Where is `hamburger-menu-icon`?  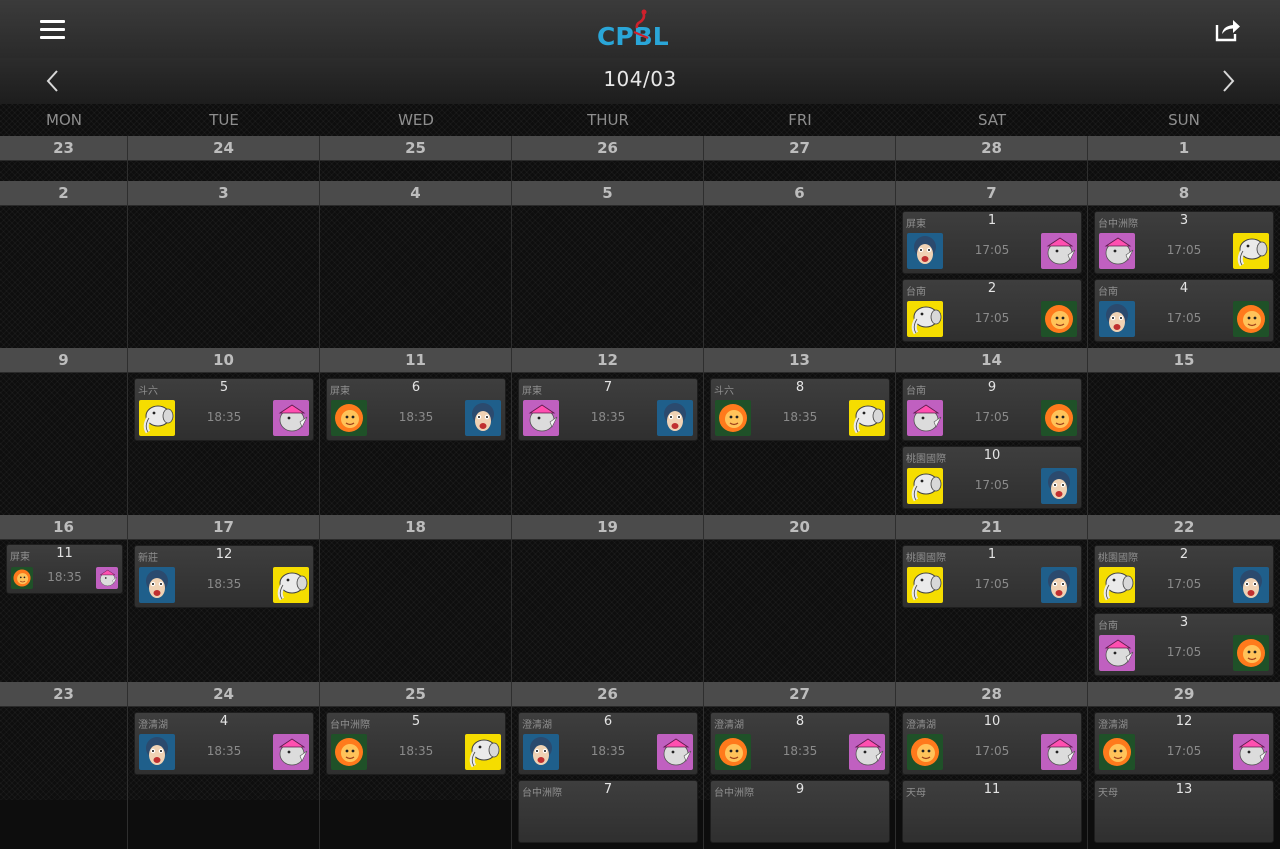
hamburger-menu-icon is located at coordinates (52, 30).